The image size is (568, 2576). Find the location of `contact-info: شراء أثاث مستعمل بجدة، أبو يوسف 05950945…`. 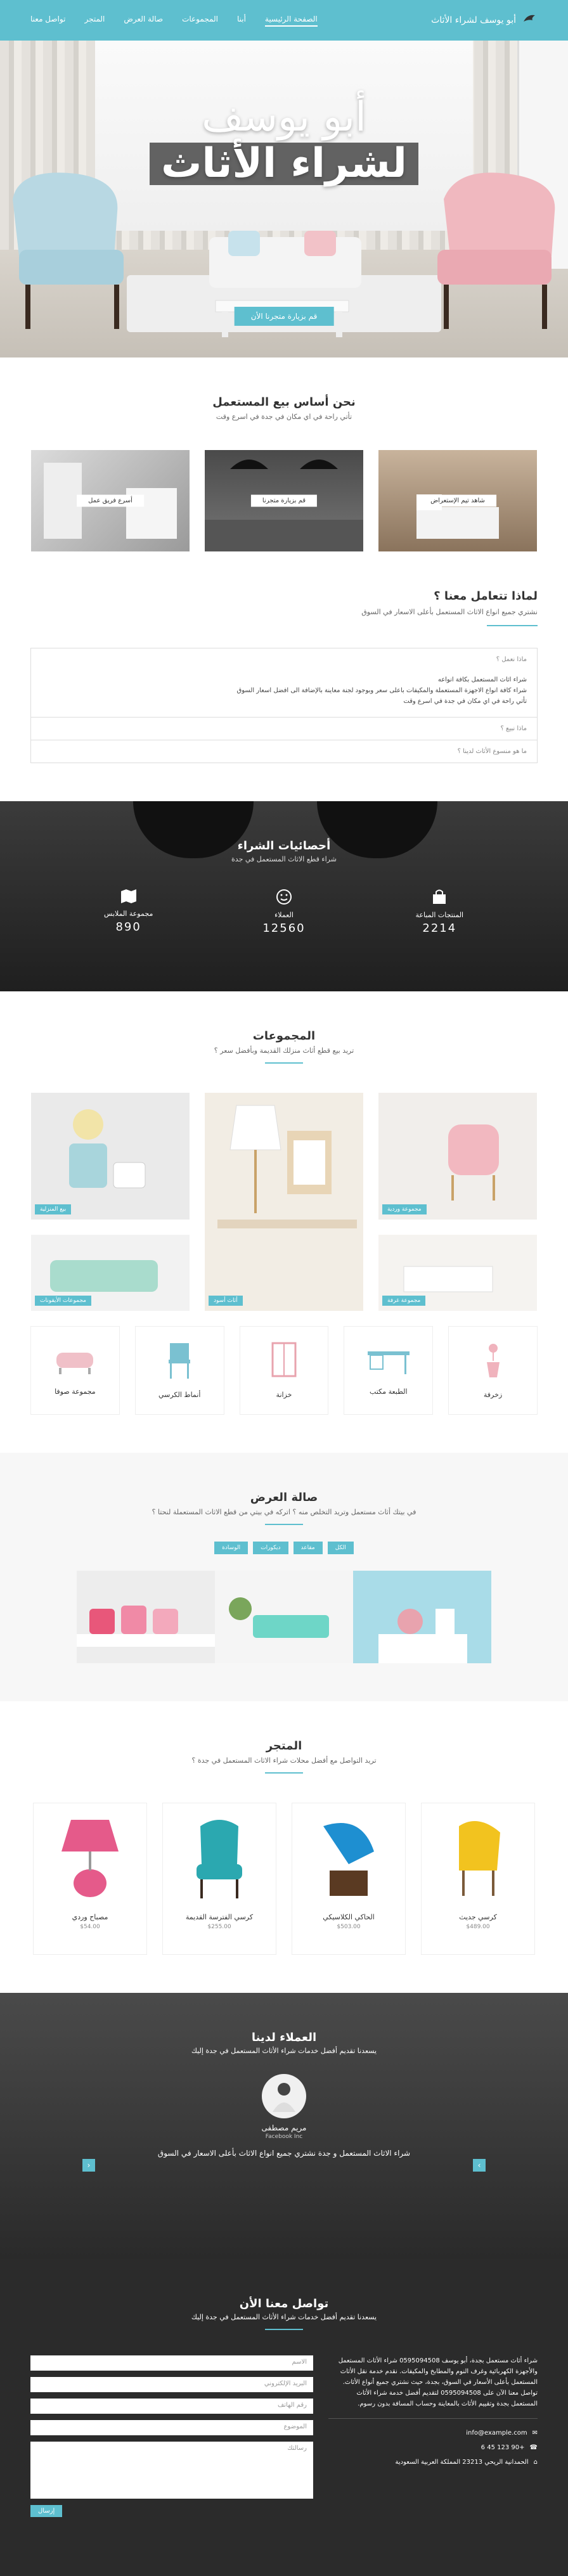

contact-info: شراء أثاث مستعمل بجدة، أبو يوسف 05950945… is located at coordinates (433, 2436).